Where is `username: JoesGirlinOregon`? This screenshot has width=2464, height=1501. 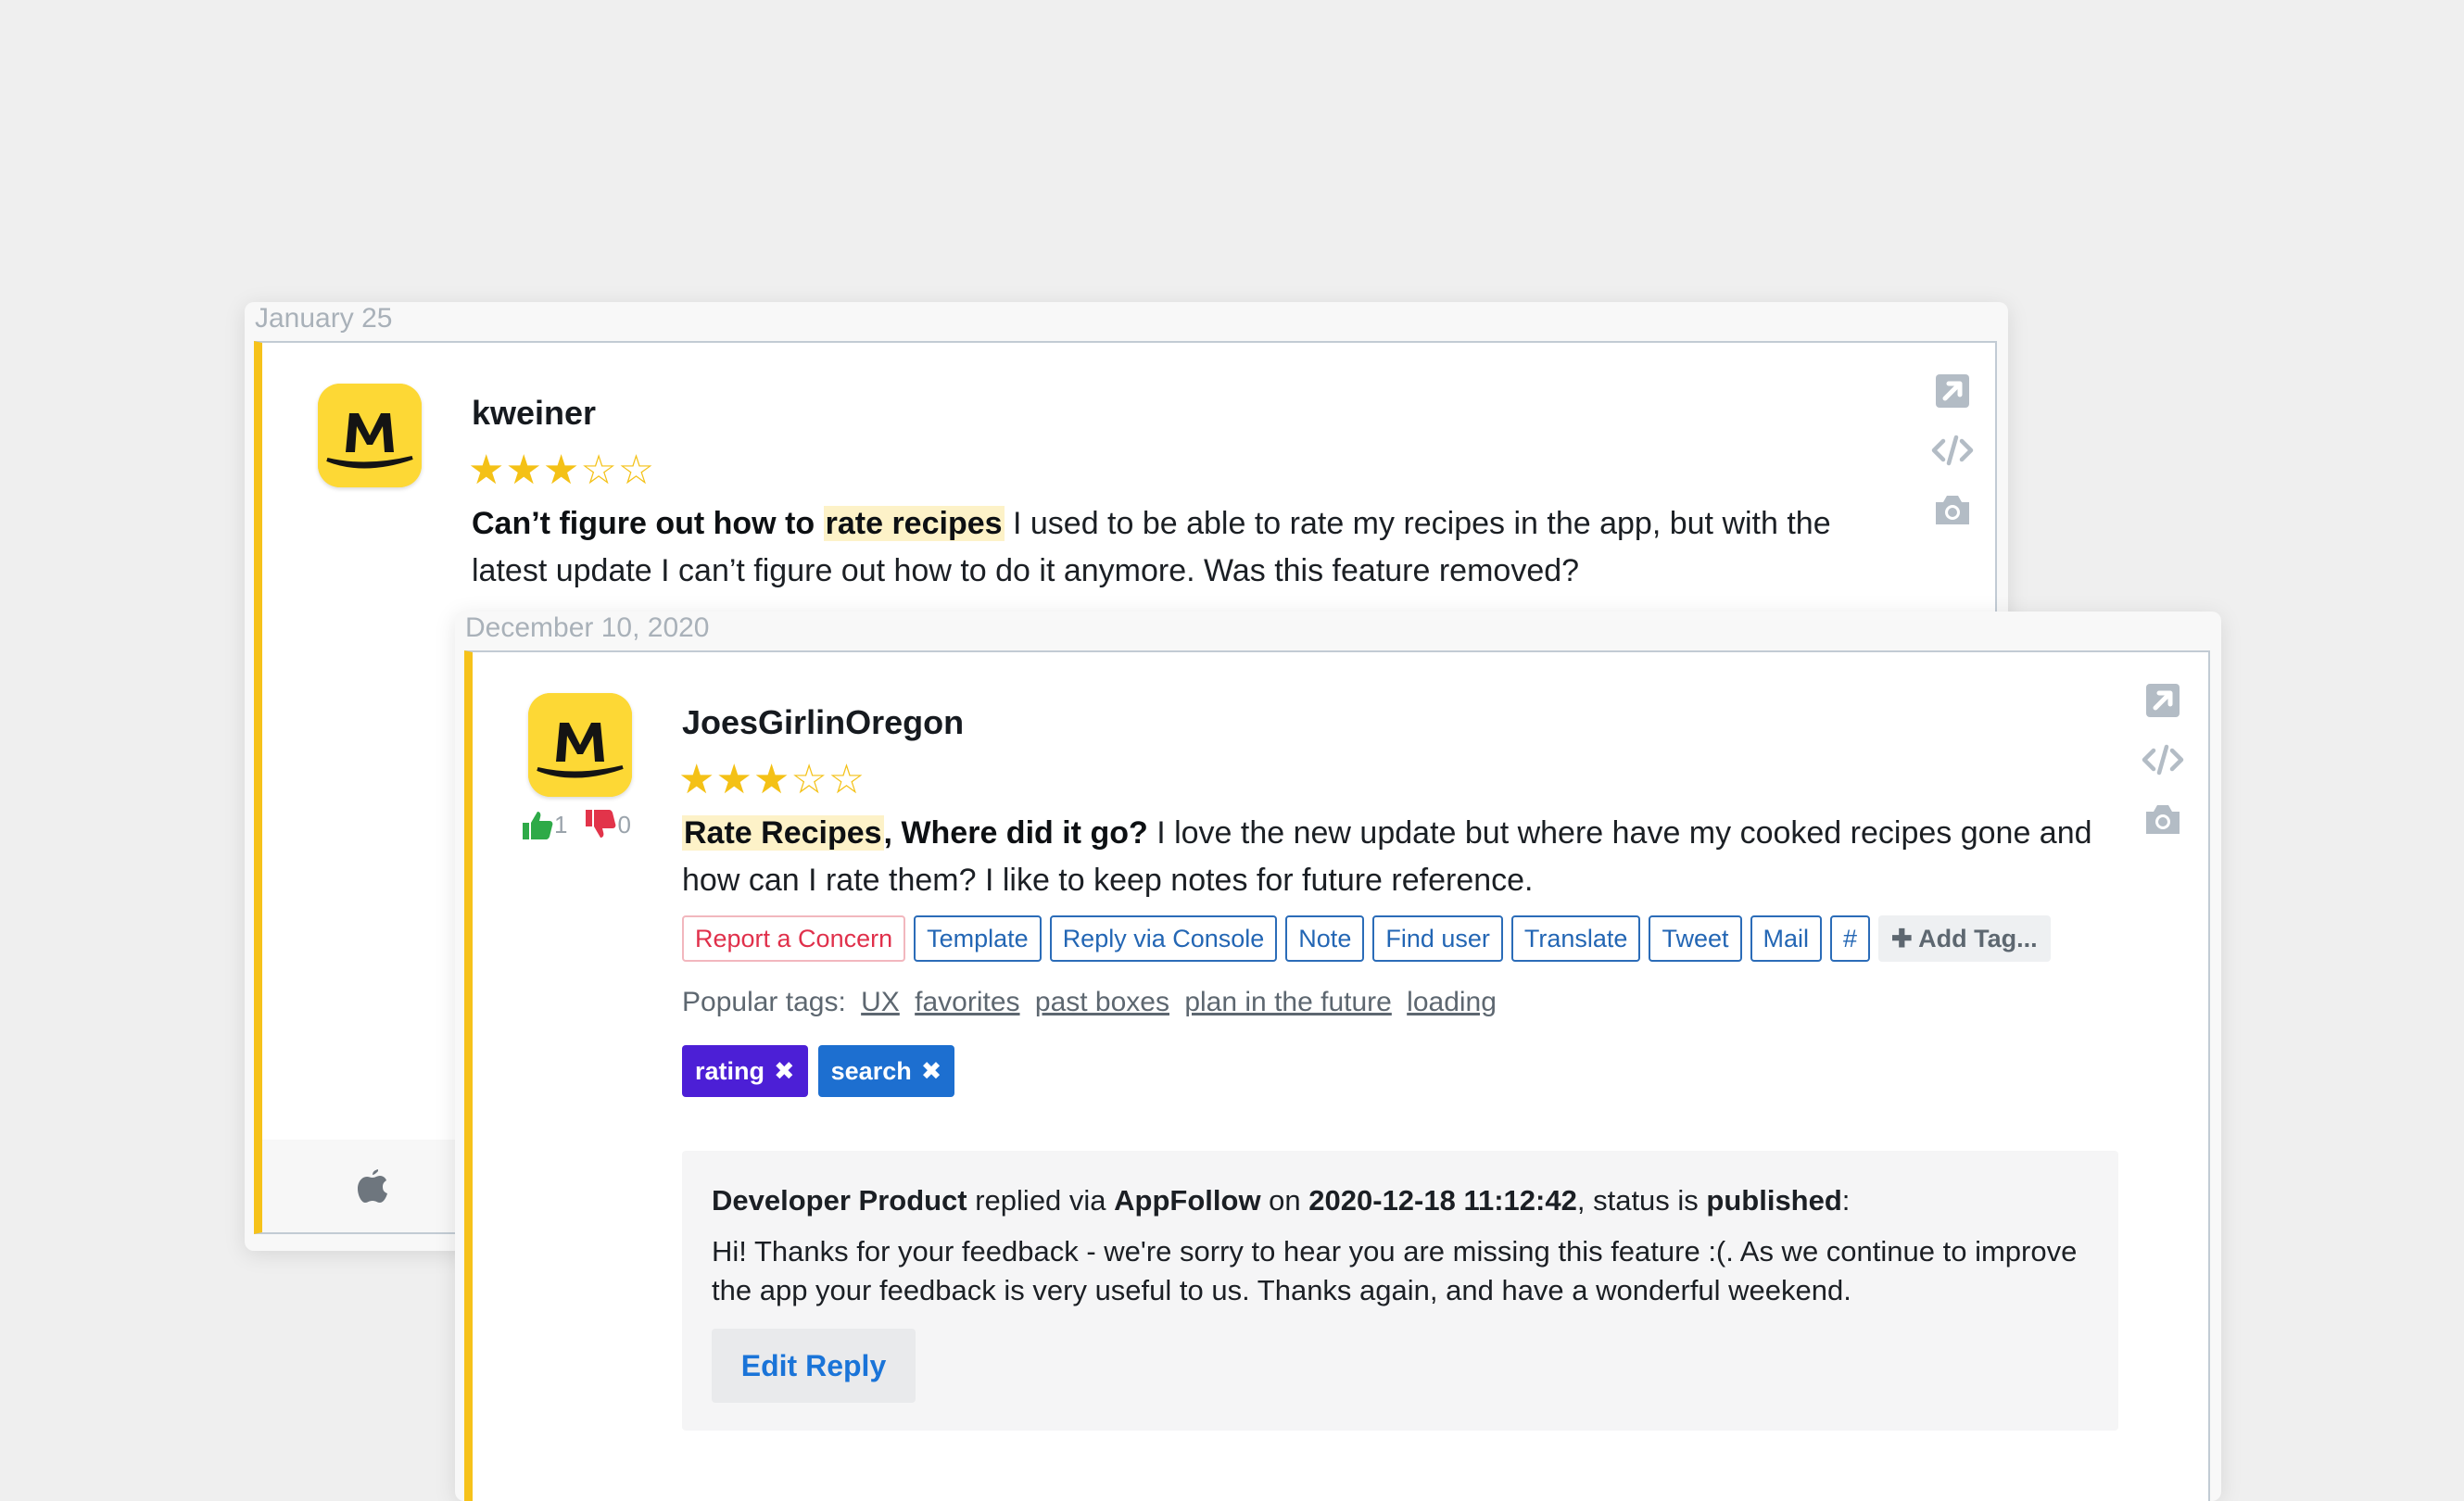 username: JoesGirlinOregon is located at coordinates (823, 722).